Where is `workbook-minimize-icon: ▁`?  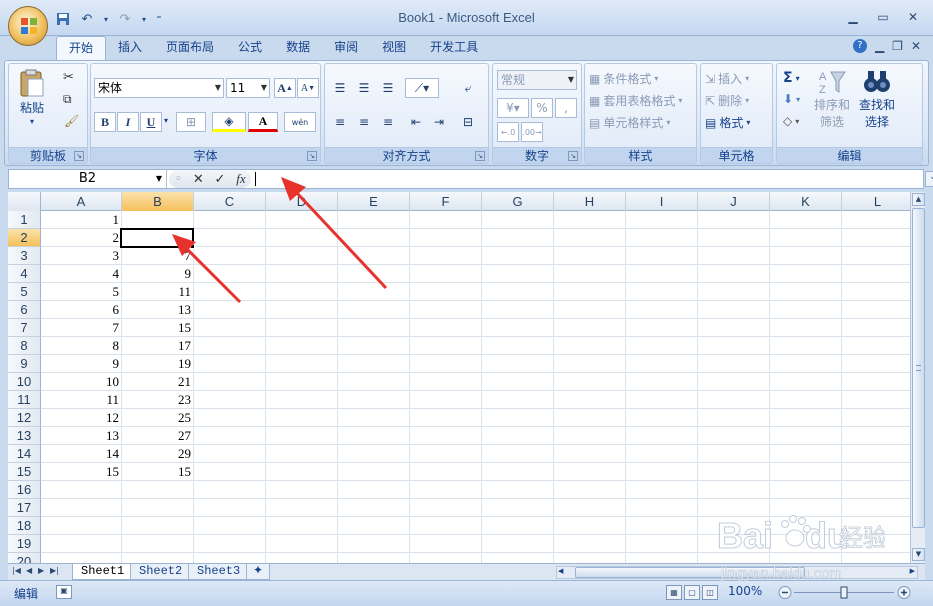 workbook-minimize-icon: ▁ is located at coordinates (879, 46).